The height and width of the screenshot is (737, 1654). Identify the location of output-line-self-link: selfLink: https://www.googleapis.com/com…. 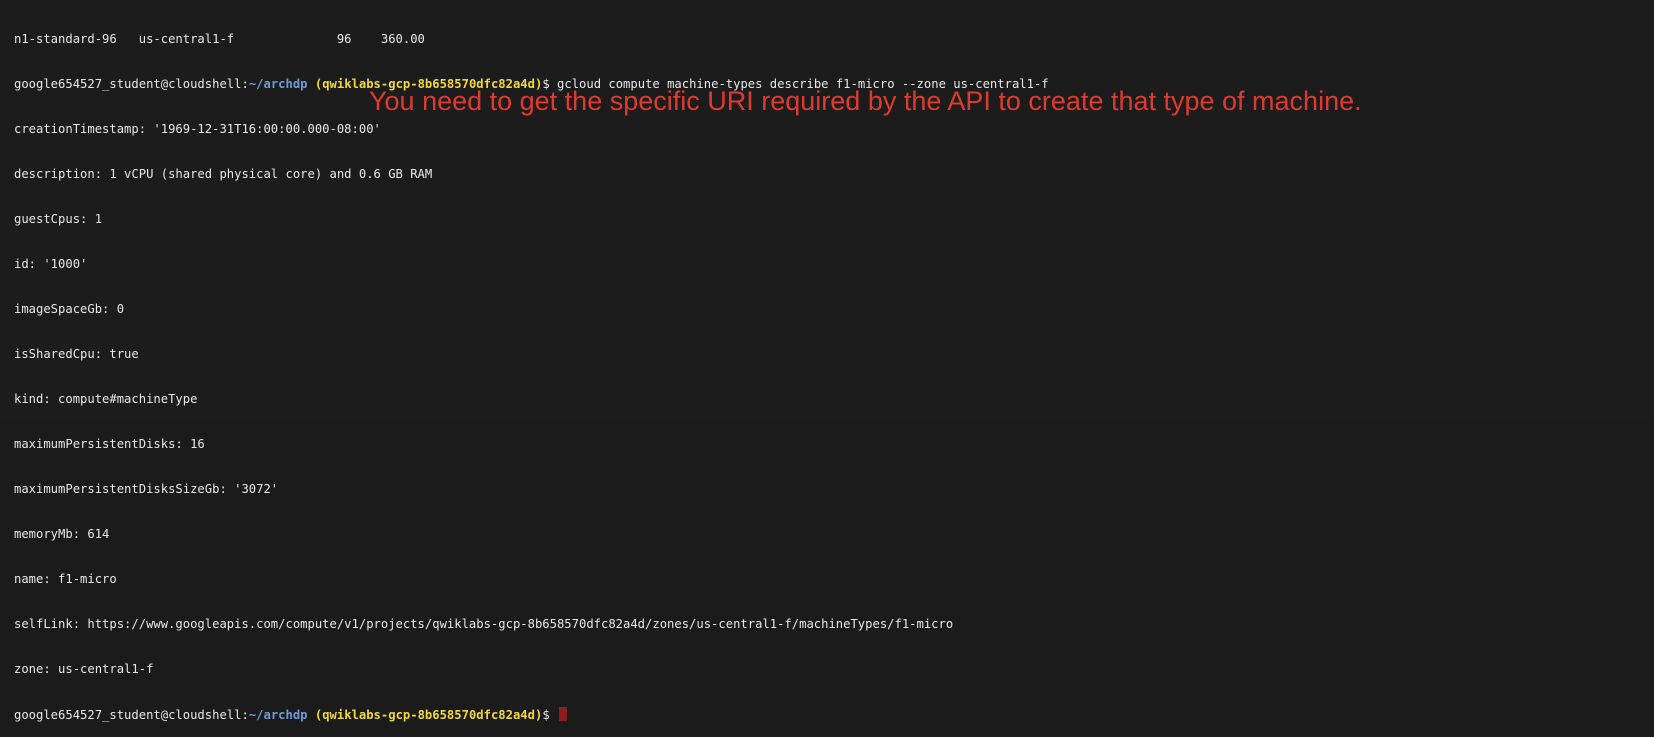
(484, 624).